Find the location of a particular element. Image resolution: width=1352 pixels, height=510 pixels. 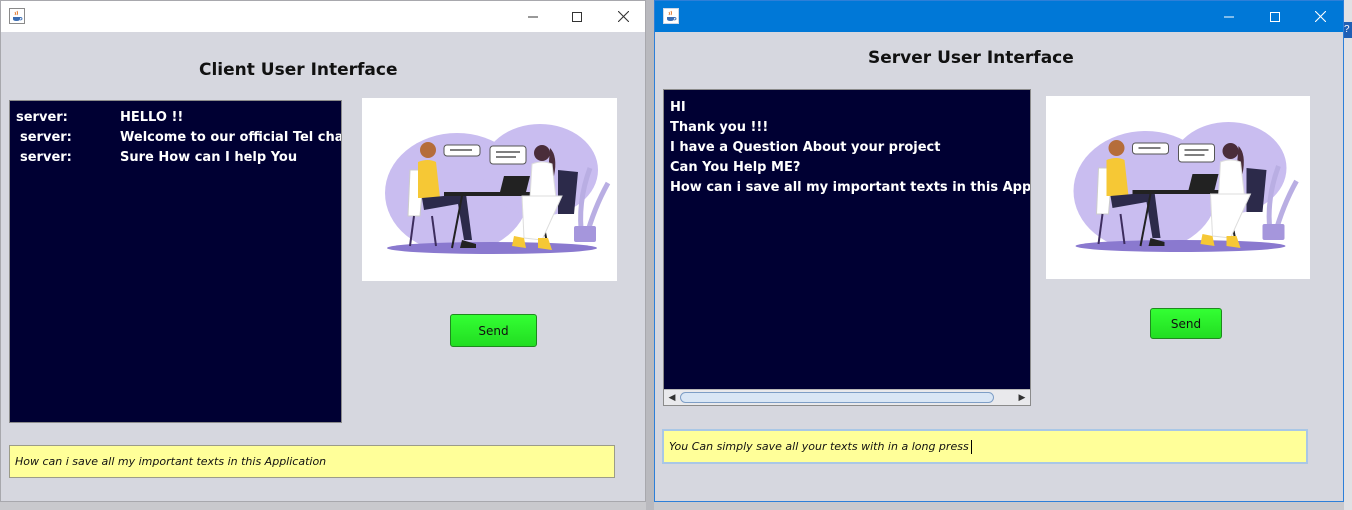

chat-message: HI is located at coordinates (678, 107).